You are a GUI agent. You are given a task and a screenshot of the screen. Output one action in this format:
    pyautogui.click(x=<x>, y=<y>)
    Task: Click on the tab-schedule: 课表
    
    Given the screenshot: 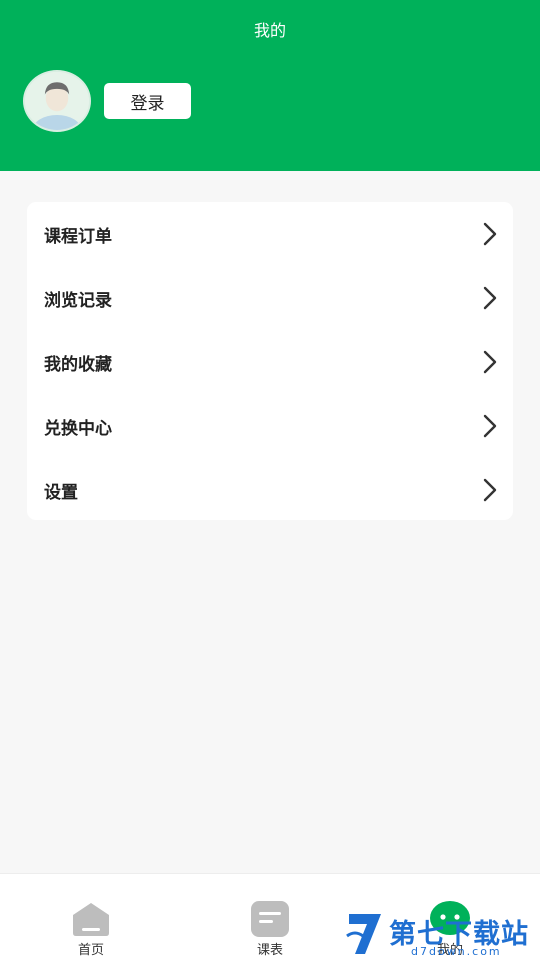 What is the action you would take?
    pyautogui.click(x=270, y=930)
    